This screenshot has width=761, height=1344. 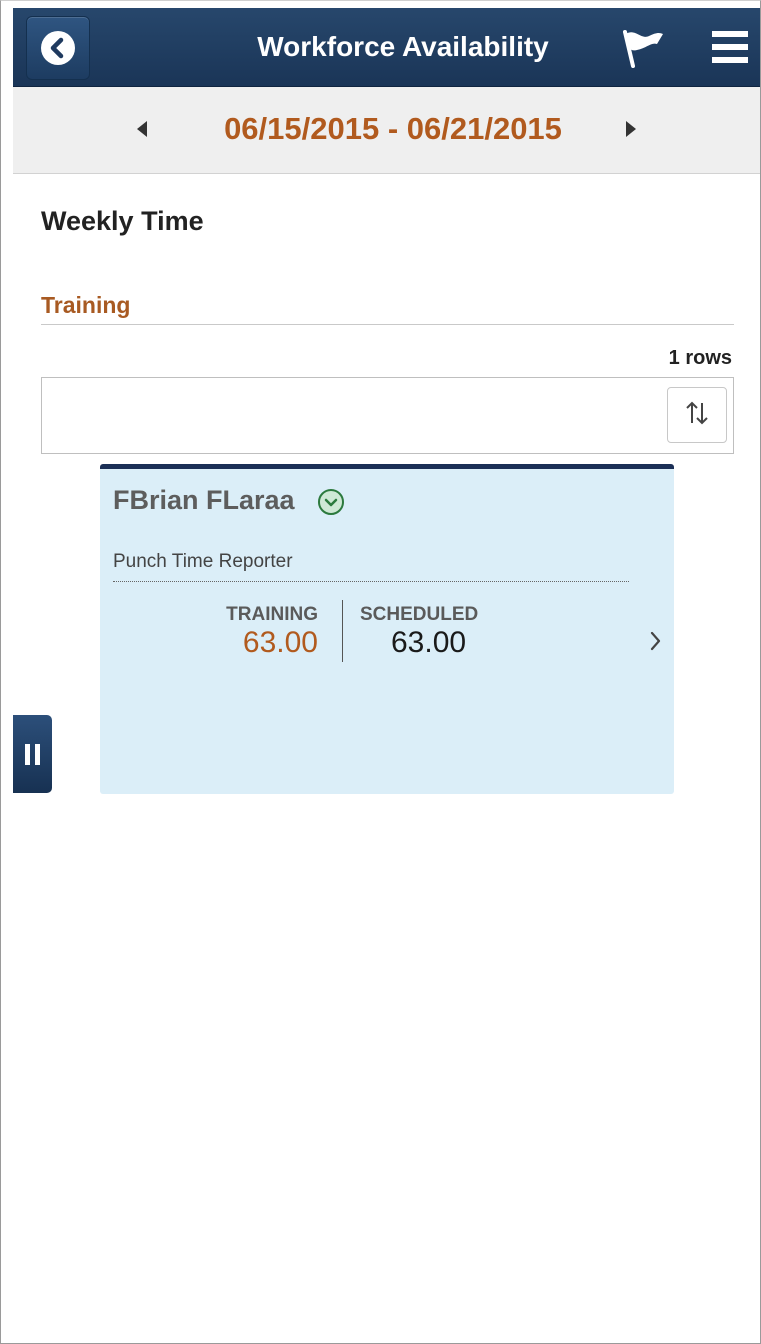 What do you see at coordinates (393, 129) in the screenshot?
I see `date-range: 06/15/2015 - 06/21/2015` at bounding box center [393, 129].